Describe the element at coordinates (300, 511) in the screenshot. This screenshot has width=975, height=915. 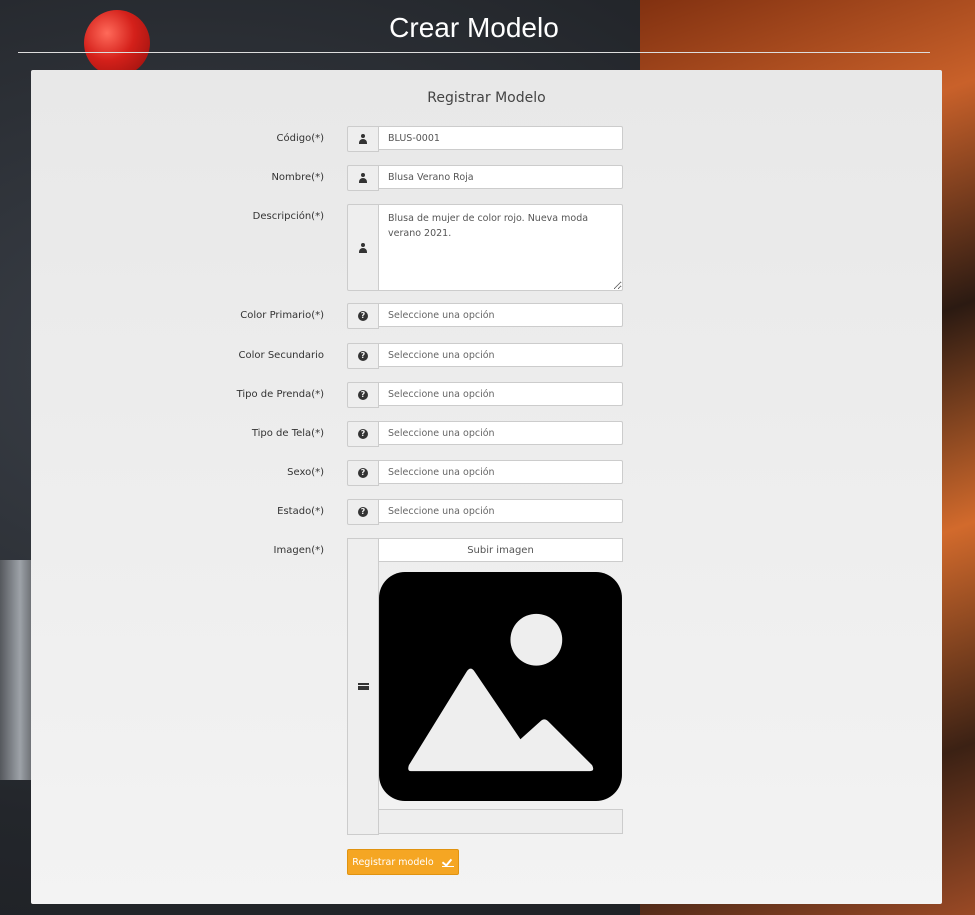
I see `estado-label: Estado(*)` at that location.